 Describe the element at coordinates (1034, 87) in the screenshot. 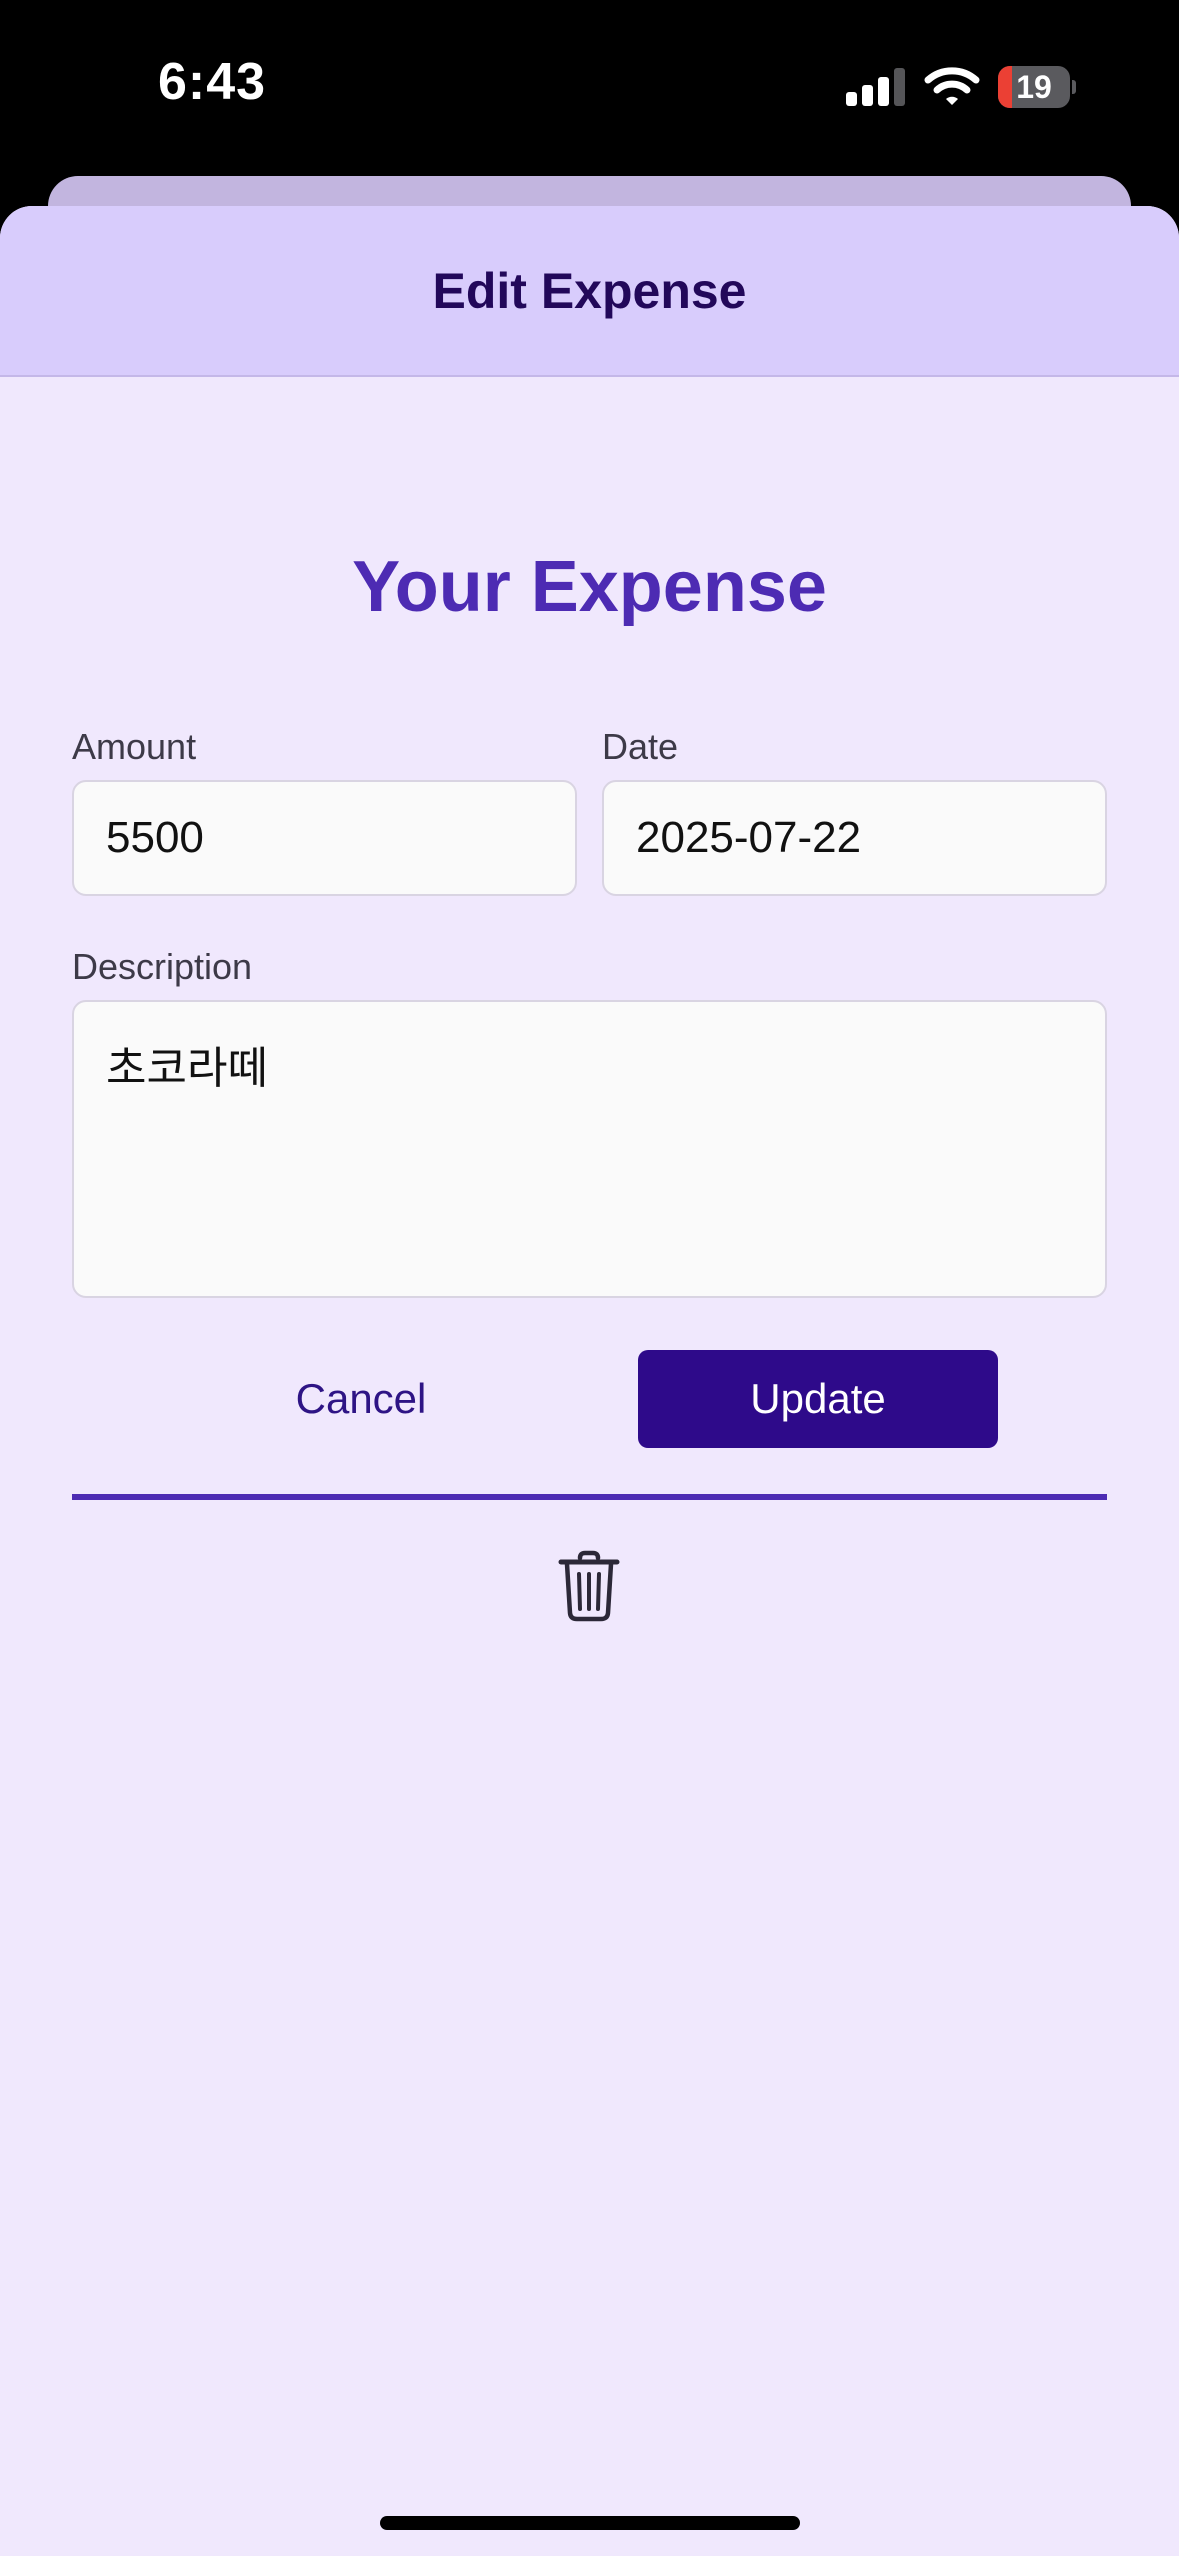

I see `battery-level: 19` at that location.